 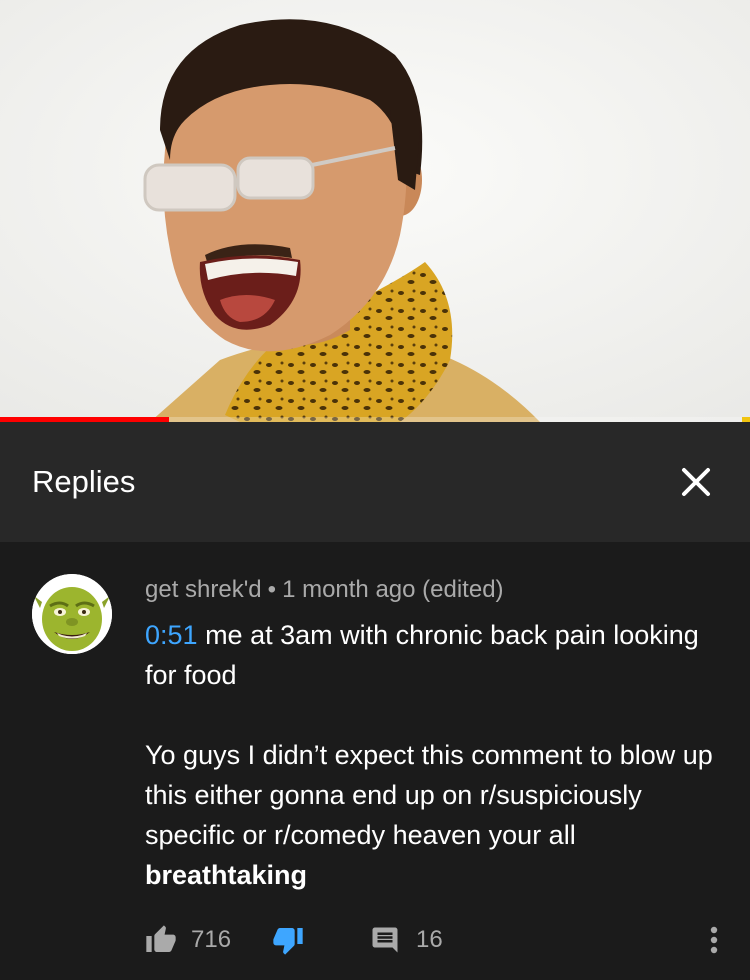 What do you see at coordinates (429, 939) in the screenshot?
I see `reply-count: 16` at bounding box center [429, 939].